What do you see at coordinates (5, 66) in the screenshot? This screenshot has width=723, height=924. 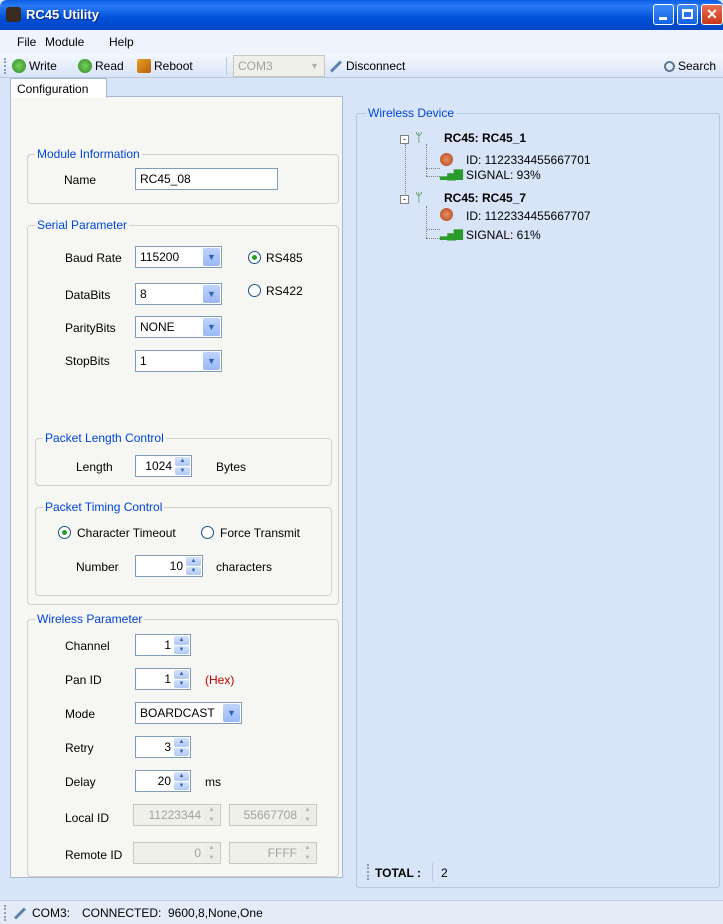 I see `toolbar-grip` at bounding box center [5, 66].